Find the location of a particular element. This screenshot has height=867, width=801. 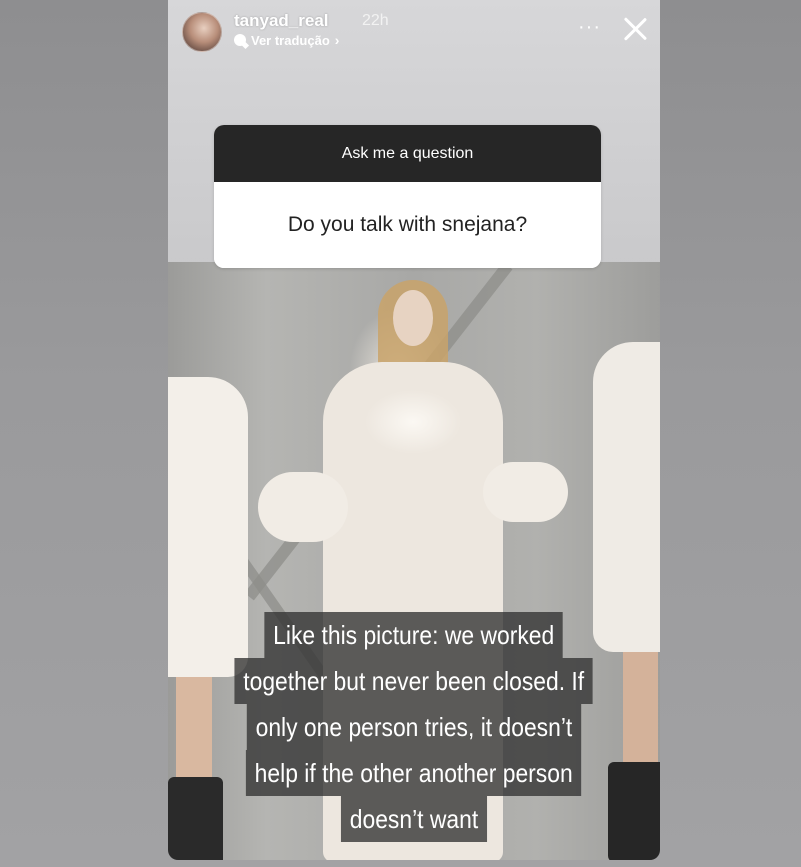

story-timestamp: 22h is located at coordinates (375, 20).